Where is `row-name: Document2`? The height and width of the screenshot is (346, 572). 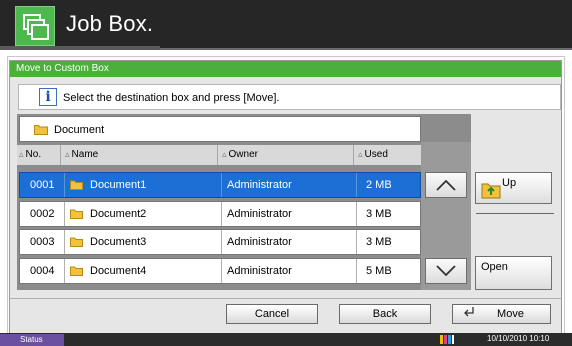 row-name: Document2 is located at coordinates (156, 214).